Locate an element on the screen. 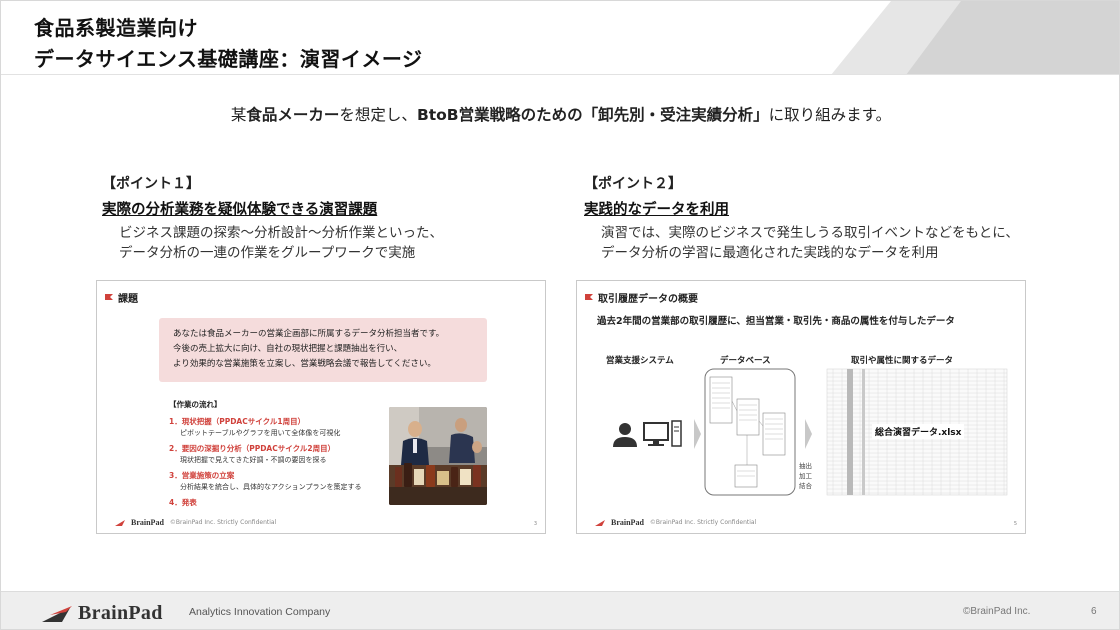 The image size is (1120, 630). work-flow-step: 3．営業施策の立案 分析結果を統合し、具体的なアクションプランを策定する is located at coordinates (284, 481).